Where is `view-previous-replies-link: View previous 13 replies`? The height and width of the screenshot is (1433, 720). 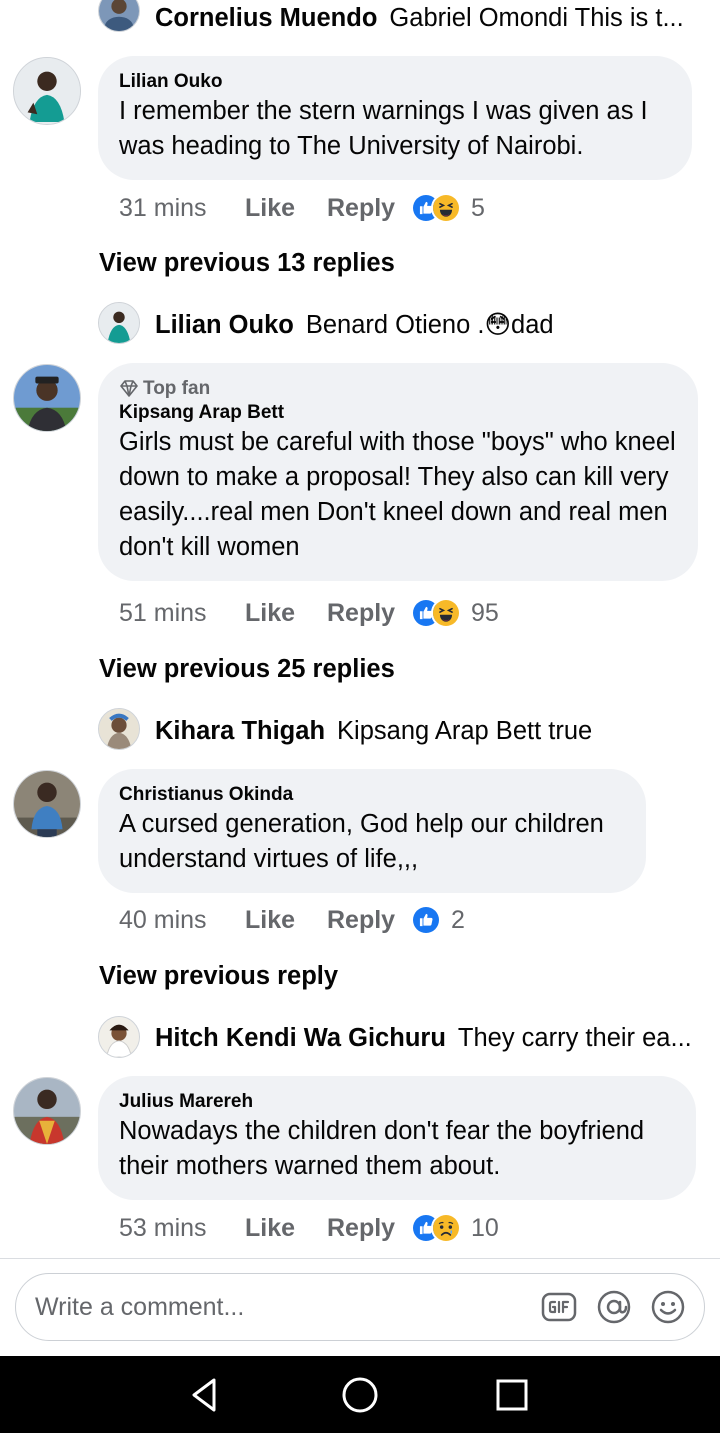 view-previous-replies-link: View previous 13 replies is located at coordinates (247, 263).